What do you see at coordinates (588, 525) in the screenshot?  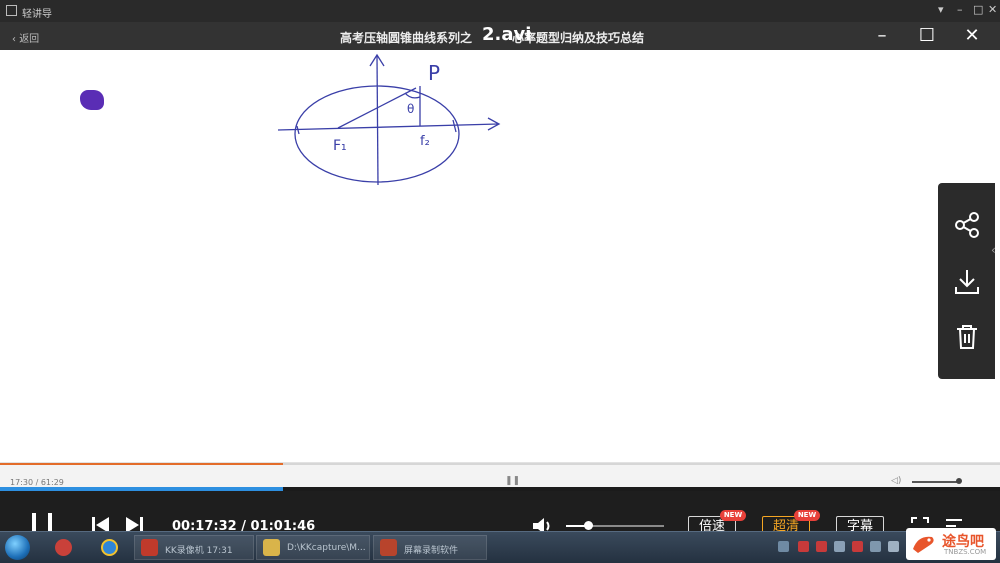 I see `volume-knob` at bounding box center [588, 525].